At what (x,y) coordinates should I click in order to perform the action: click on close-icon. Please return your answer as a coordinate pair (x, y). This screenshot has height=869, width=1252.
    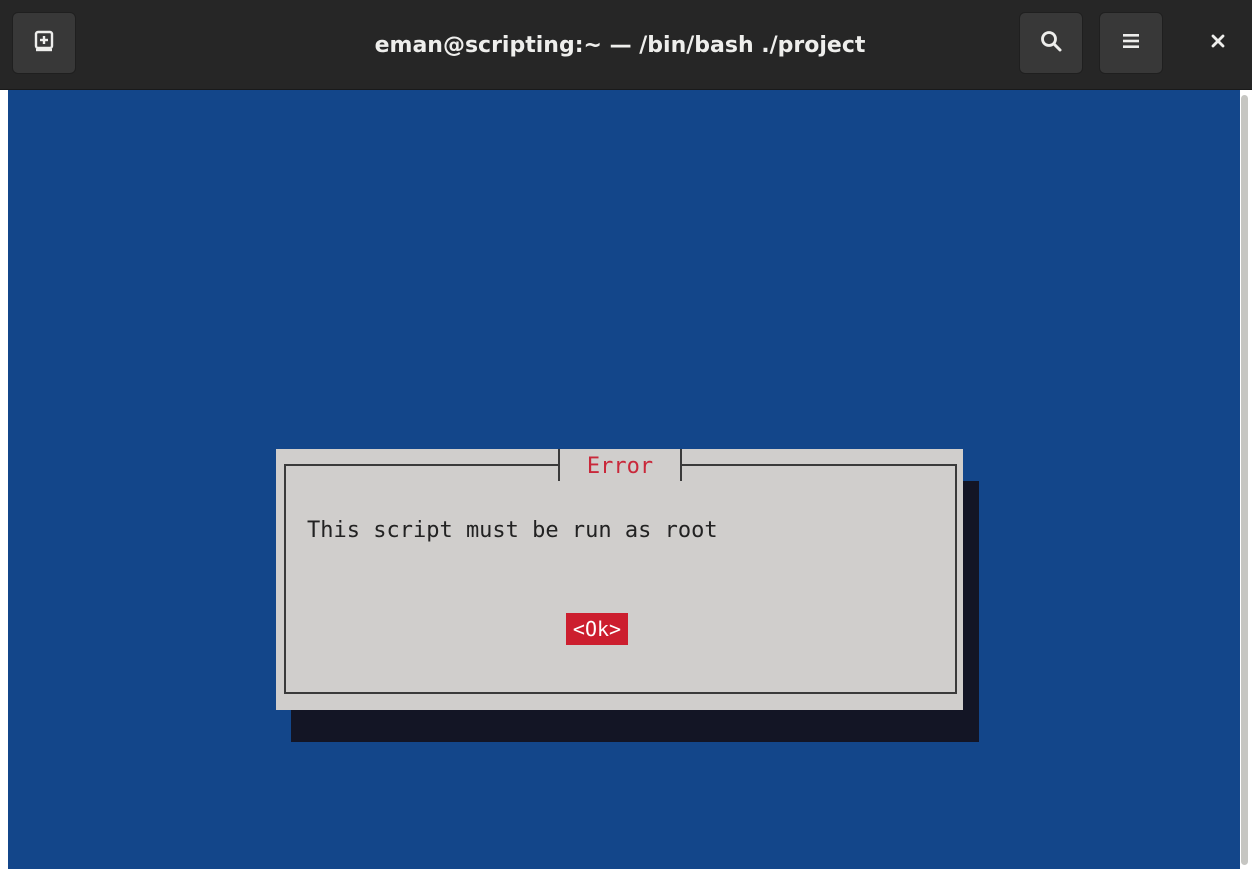
    Looking at the image, I should click on (1218, 43).